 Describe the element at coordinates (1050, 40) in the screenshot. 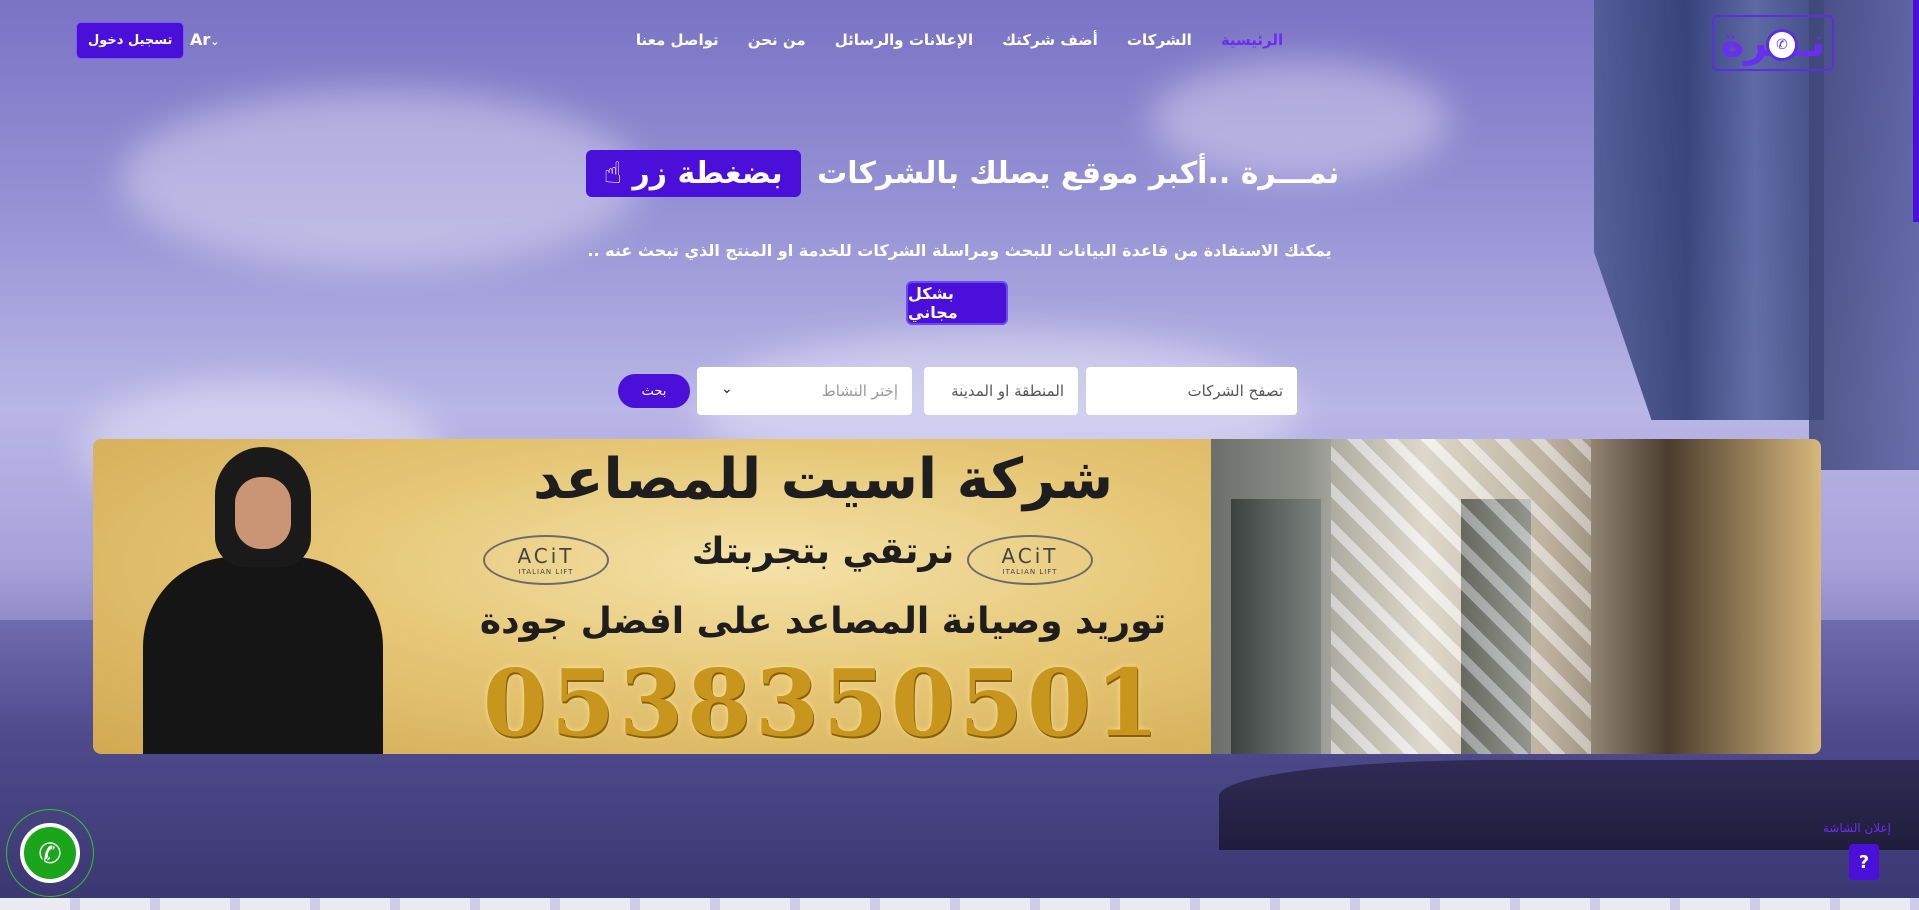

I see `nav-add-company: أضف شركتك` at that location.